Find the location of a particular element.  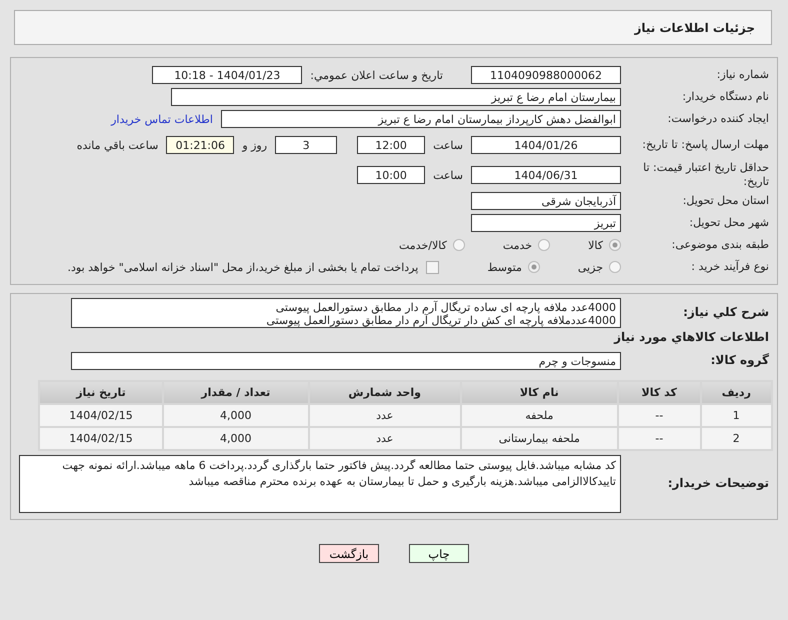

radio-label: کالا/خدمت is located at coordinates (423, 245).